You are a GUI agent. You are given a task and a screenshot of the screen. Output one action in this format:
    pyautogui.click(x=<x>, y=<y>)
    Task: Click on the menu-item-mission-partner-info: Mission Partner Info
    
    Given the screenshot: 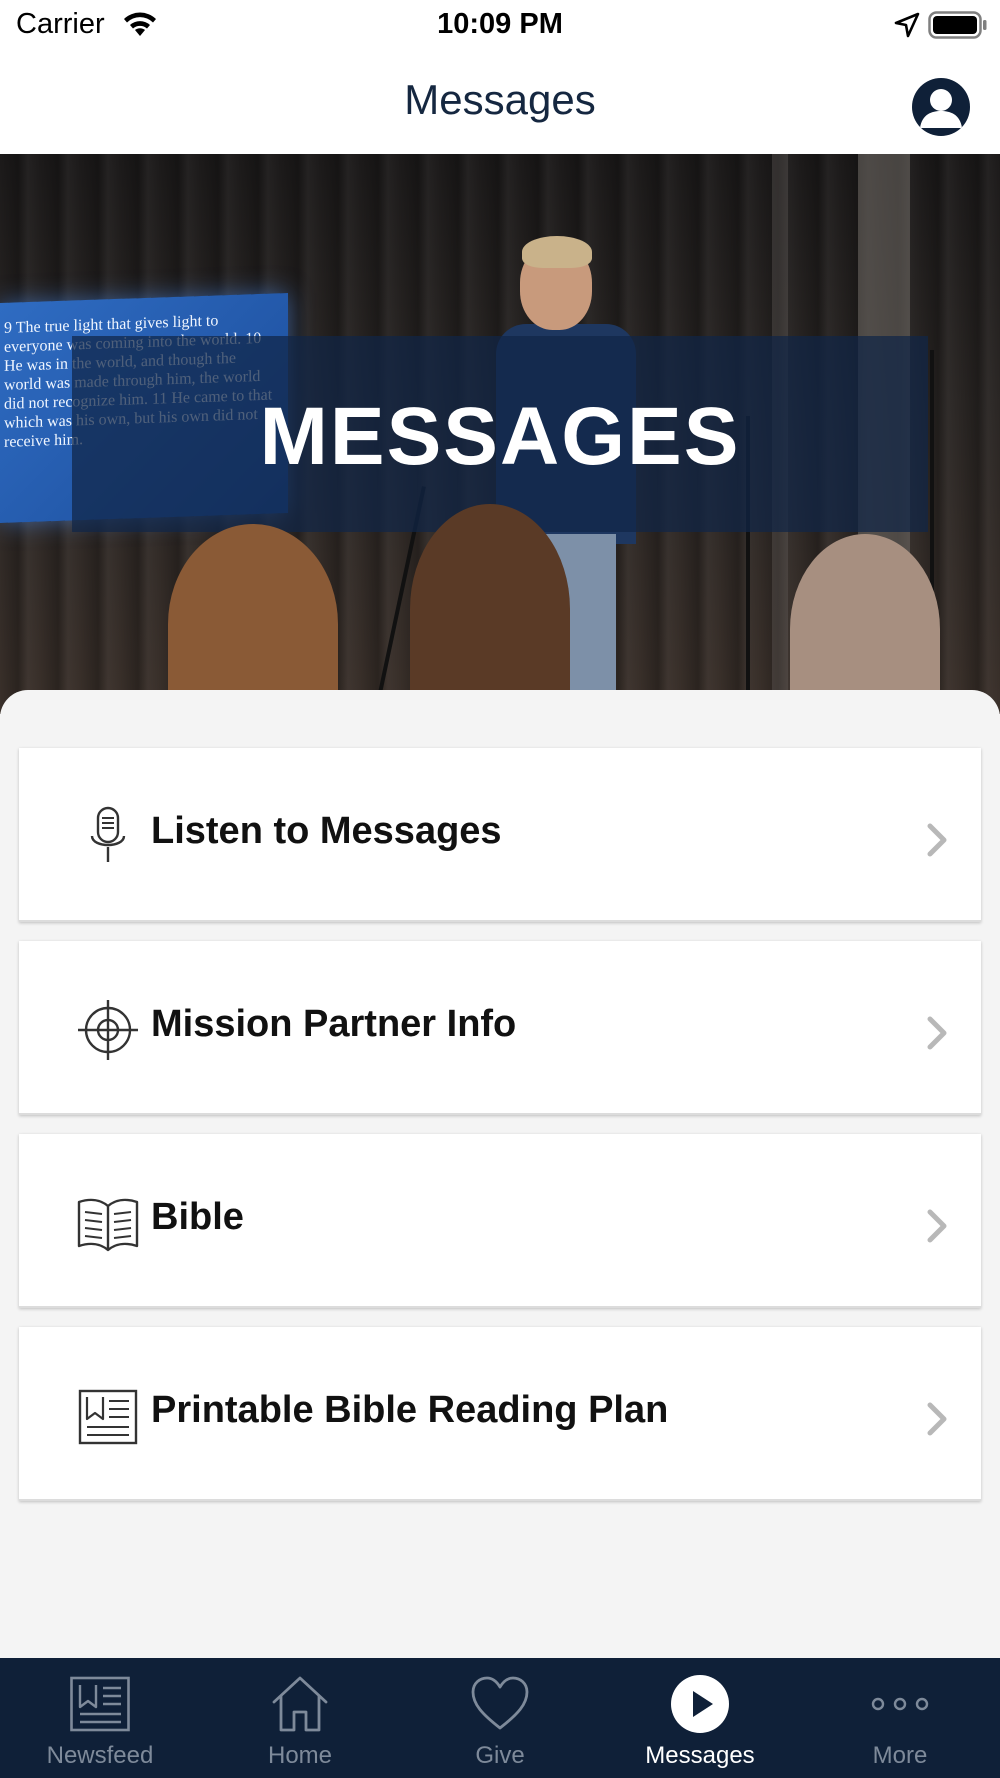 What is the action you would take?
    pyautogui.click(x=500, y=1028)
    